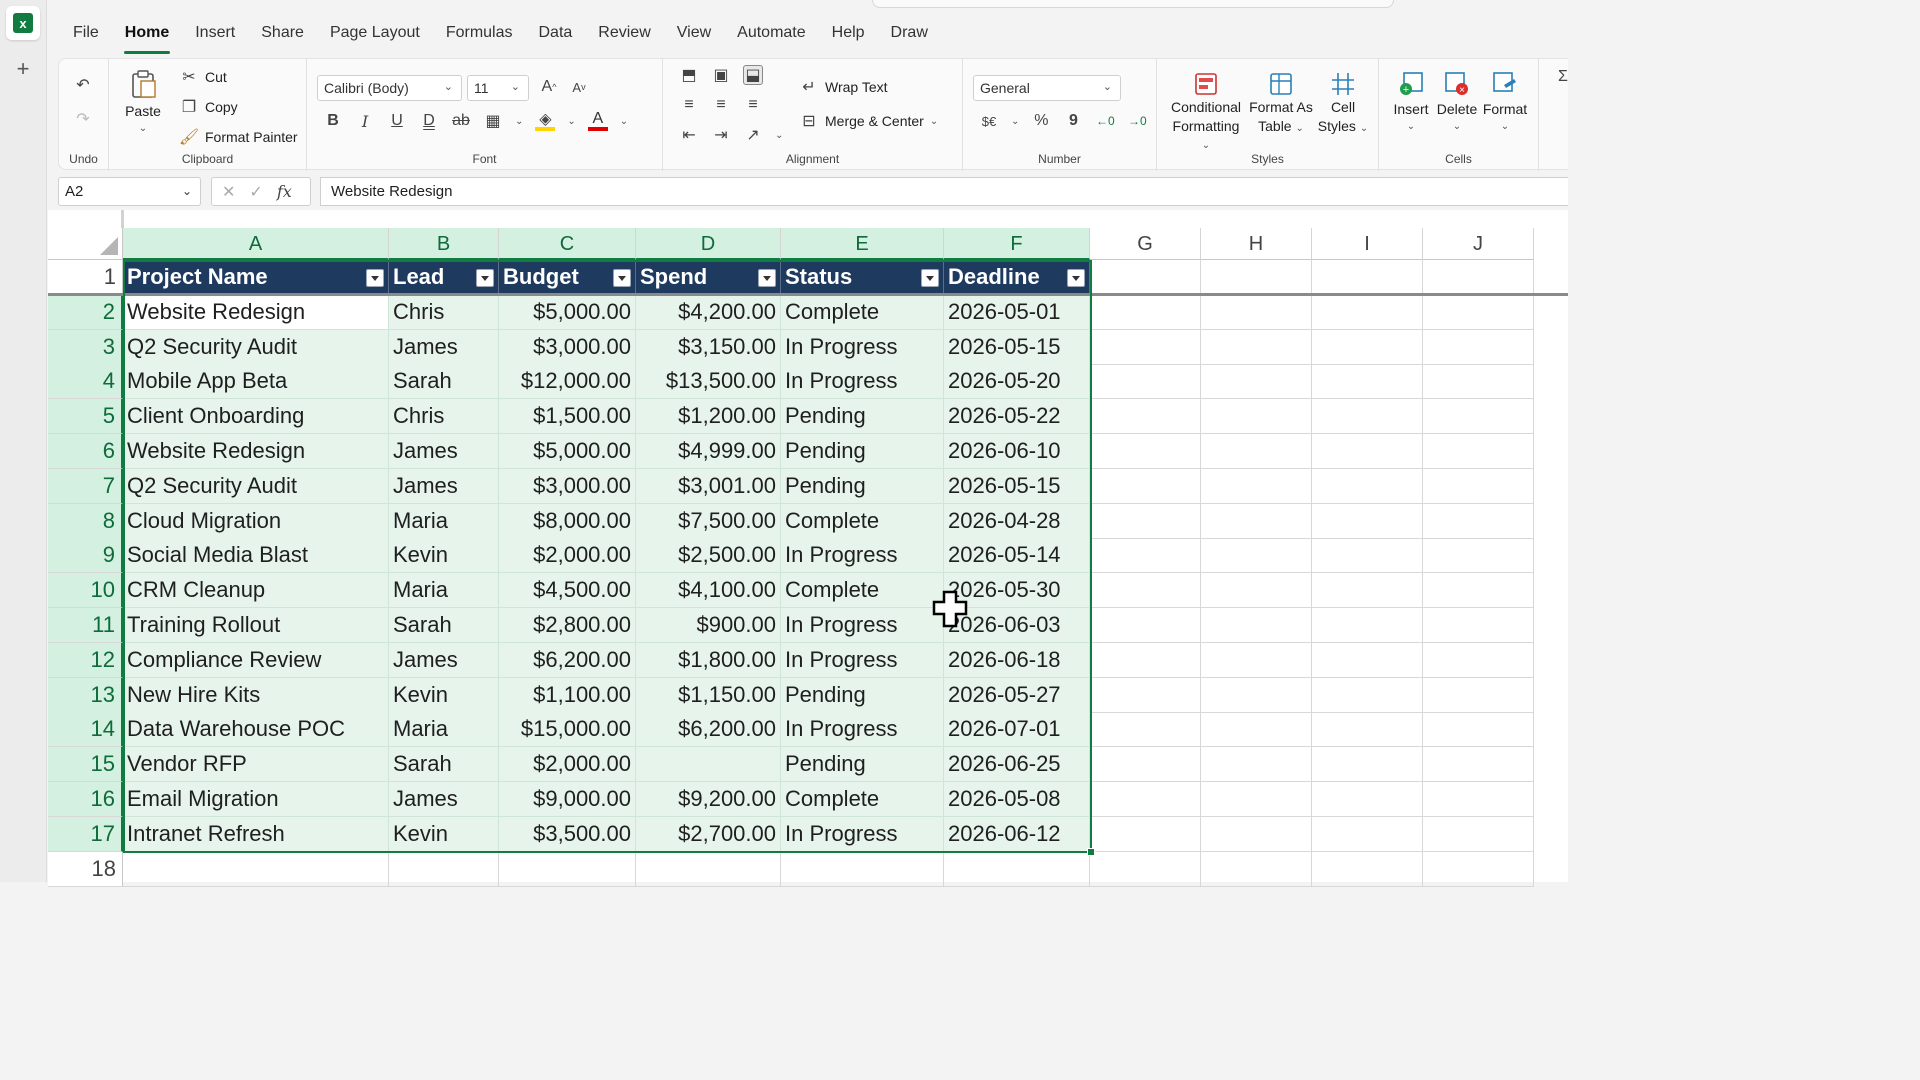 This screenshot has width=1920, height=1080. I want to click on check-icon: ✓, so click(255, 192).